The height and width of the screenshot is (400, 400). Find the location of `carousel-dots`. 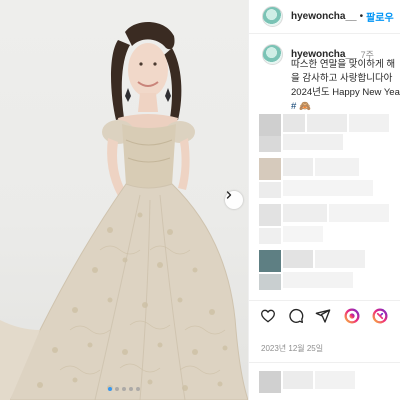

carousel-dots is located at coordinates (124, 389).